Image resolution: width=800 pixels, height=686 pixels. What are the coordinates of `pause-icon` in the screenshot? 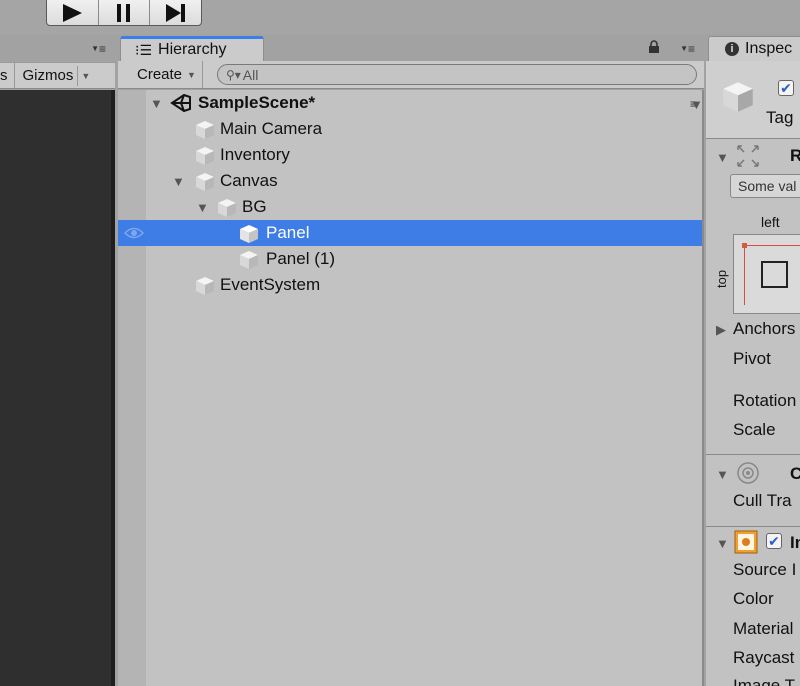 It's located at (123, 13).